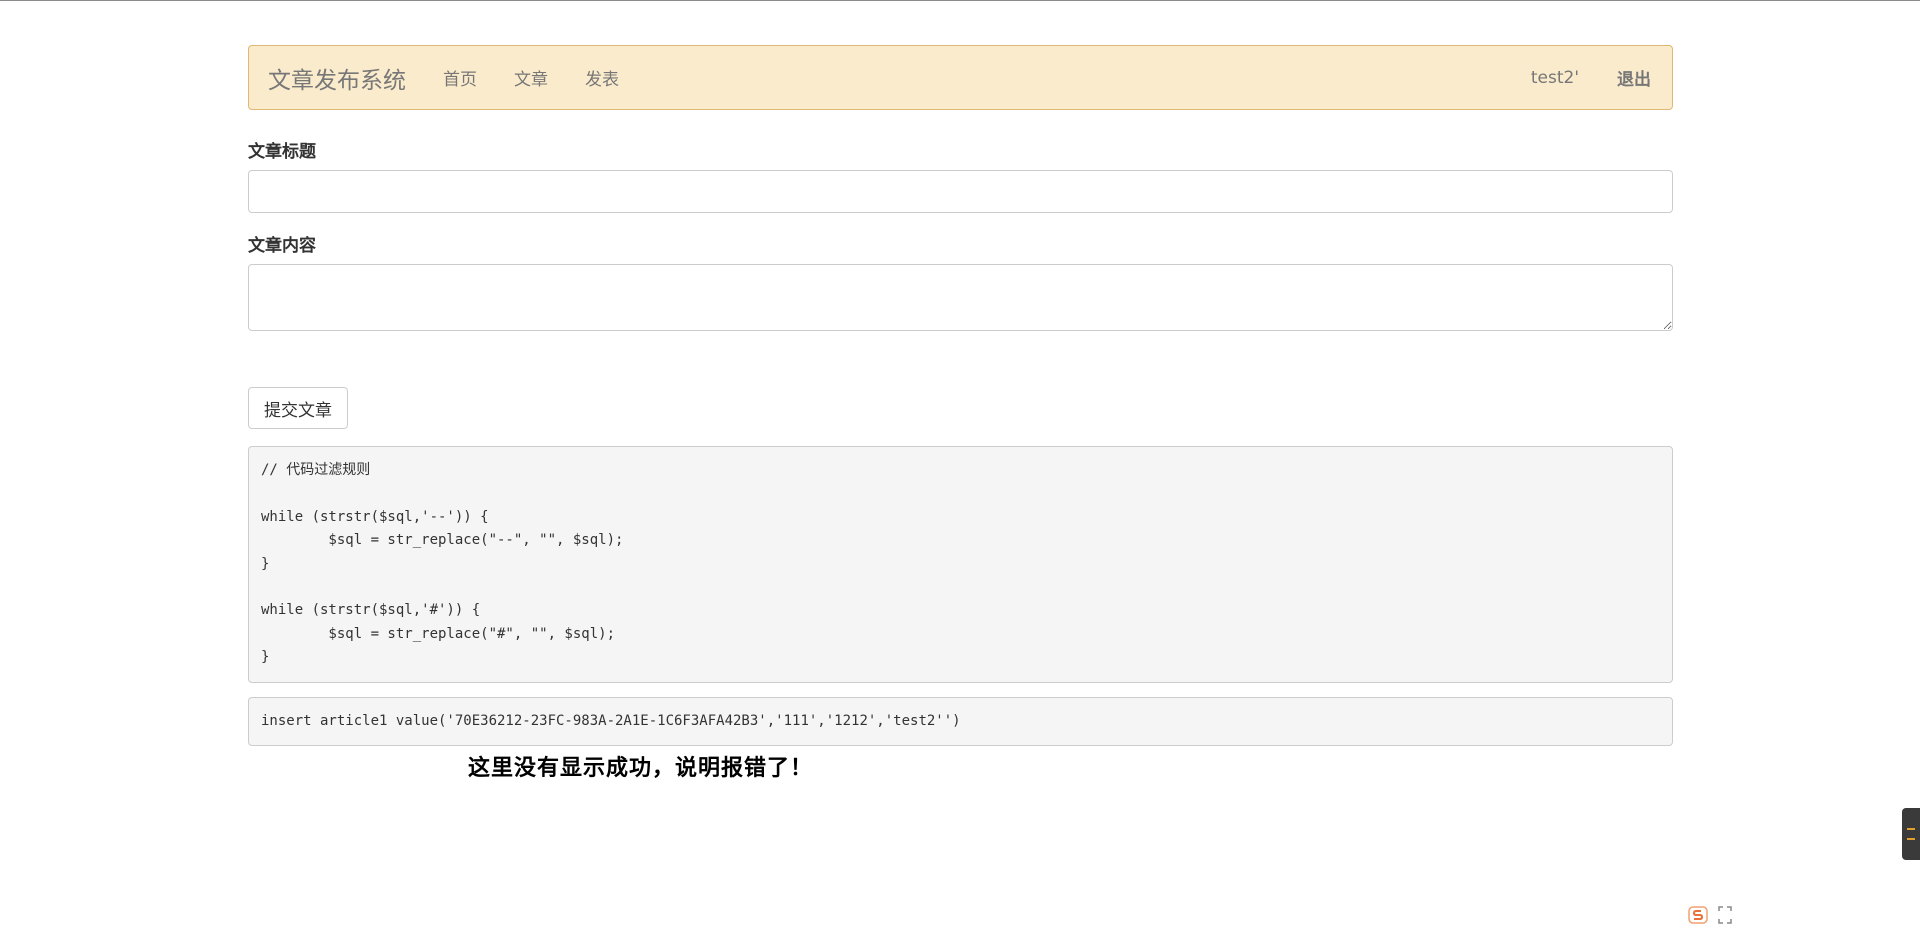 Image resolution: width=1920 pixels, height=932 pixels. I want to click on nav-publish-link: 发表, so click(602, 77).